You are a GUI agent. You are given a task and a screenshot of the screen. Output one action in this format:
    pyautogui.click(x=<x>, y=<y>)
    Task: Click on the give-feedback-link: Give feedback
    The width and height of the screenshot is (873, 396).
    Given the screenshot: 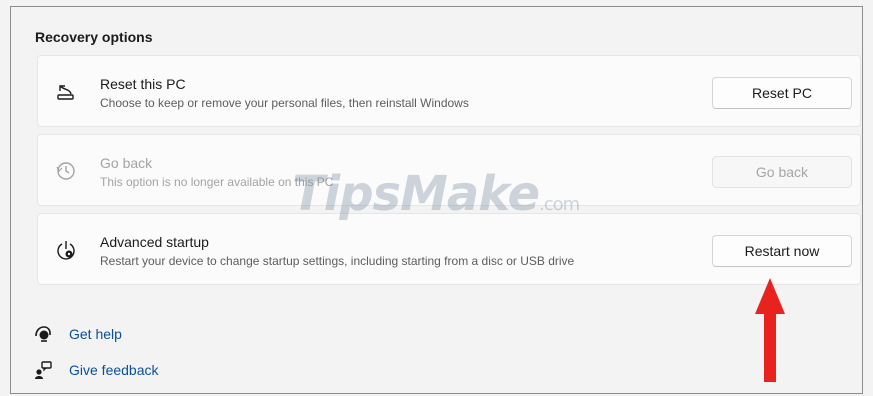 What is the action you would take?
    pyautogui.click(x=96, y=370)
    